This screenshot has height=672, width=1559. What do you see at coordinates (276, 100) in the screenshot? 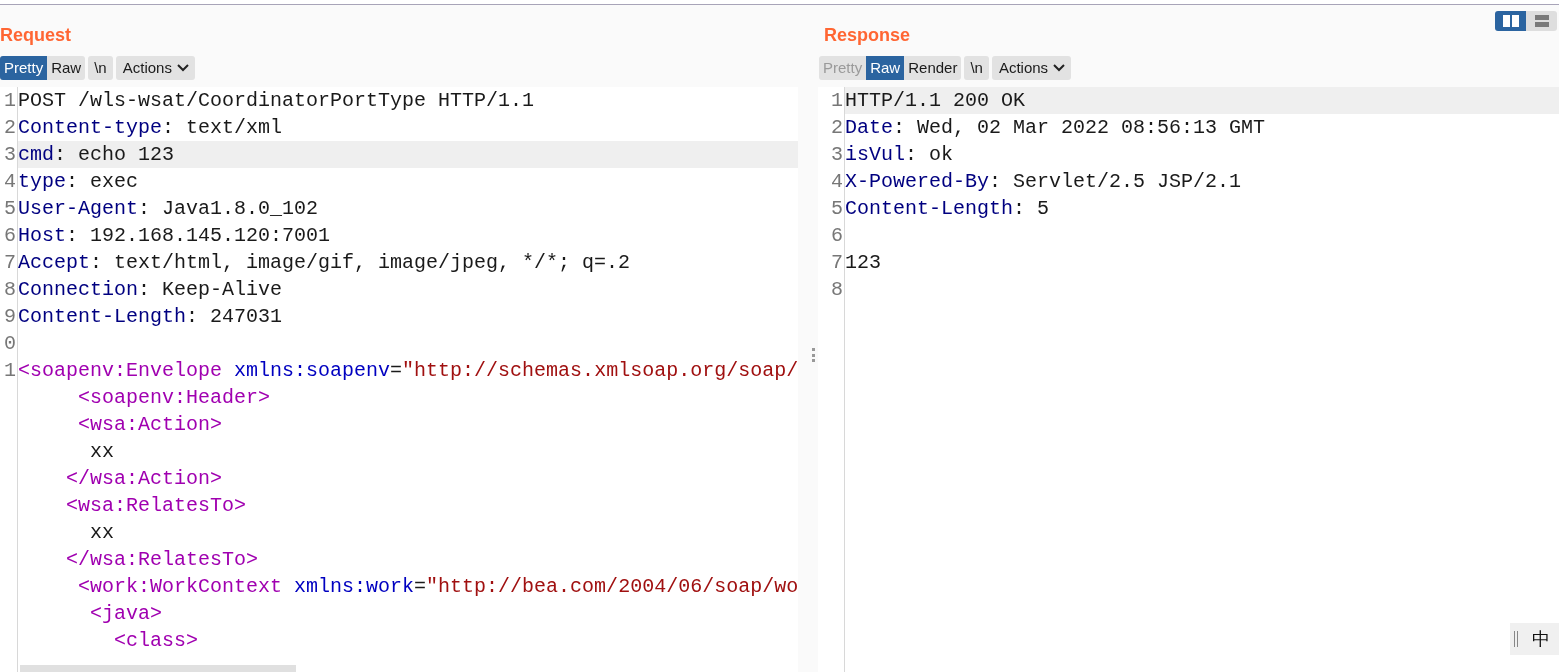
I see `code-text: POST /wls-wsat/CoordinatorPortType HTTP/1.1` at bounding box center [276, 100].